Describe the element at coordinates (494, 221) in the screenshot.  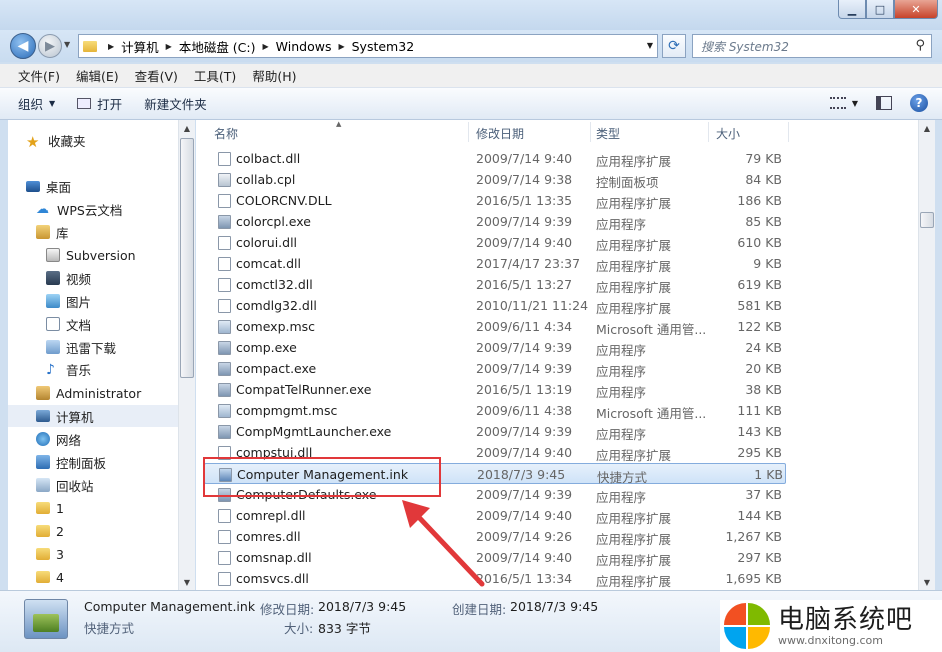
I see `file-row: colorcpl.exe 2009/7/14 9:39 应用程序 85 KB` at that location.